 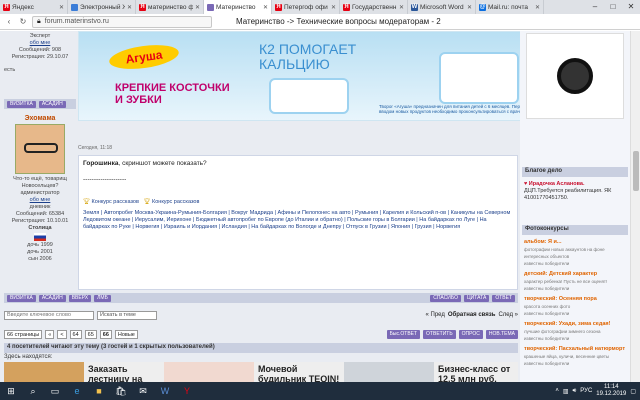 What do you see at coordinates (187, 391) in the screenshot?
I see `yandex-browser-icon: Y` at bounding box center [187, 391].